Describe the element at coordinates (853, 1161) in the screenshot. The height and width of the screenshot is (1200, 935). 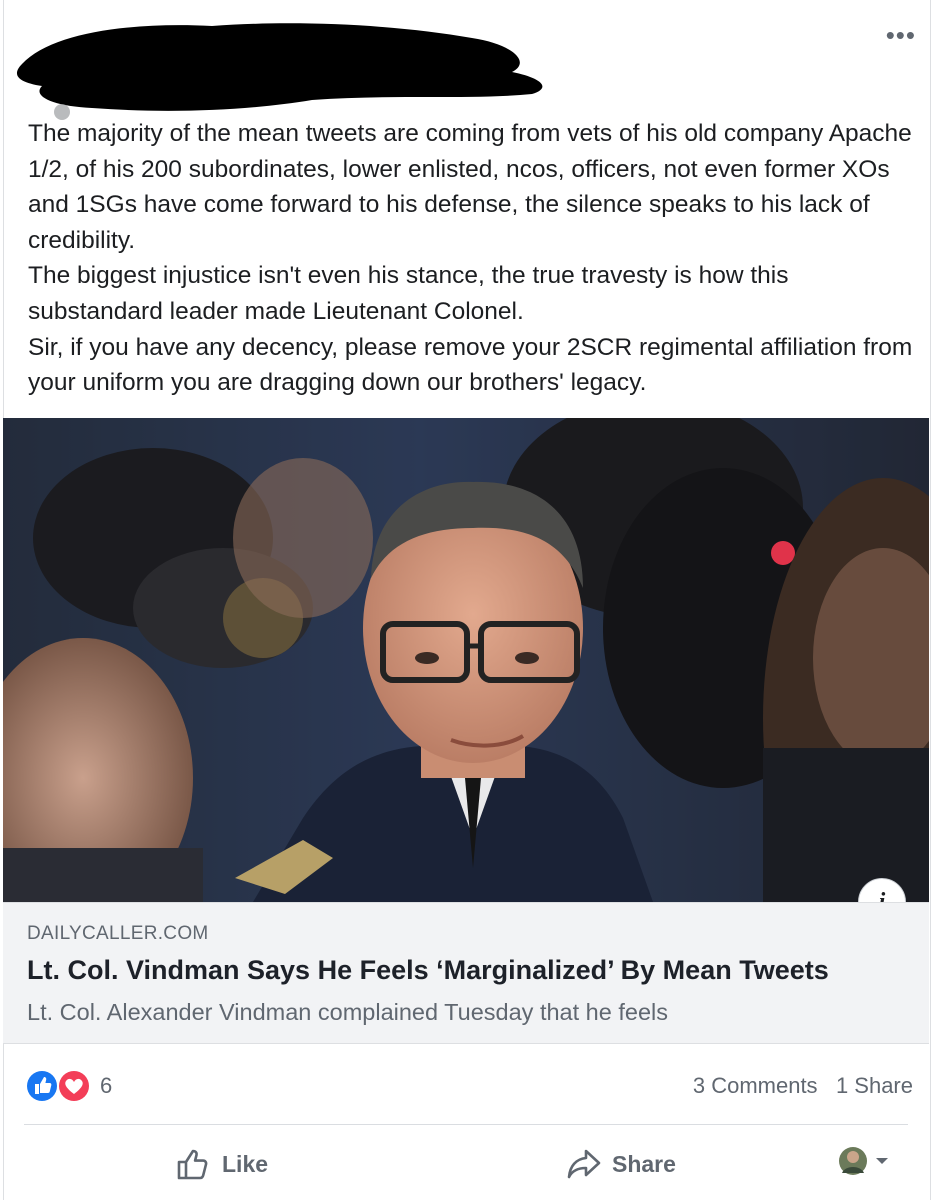
I see `avatar` at that location.